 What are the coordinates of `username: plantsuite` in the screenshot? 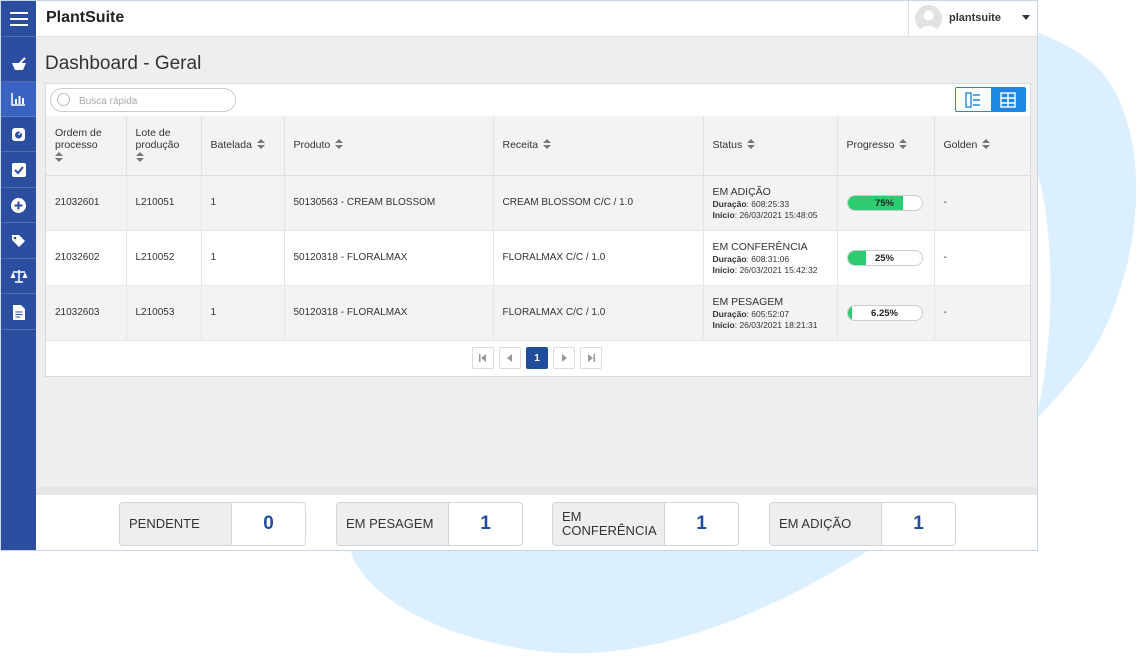 It's located at (975, 18).